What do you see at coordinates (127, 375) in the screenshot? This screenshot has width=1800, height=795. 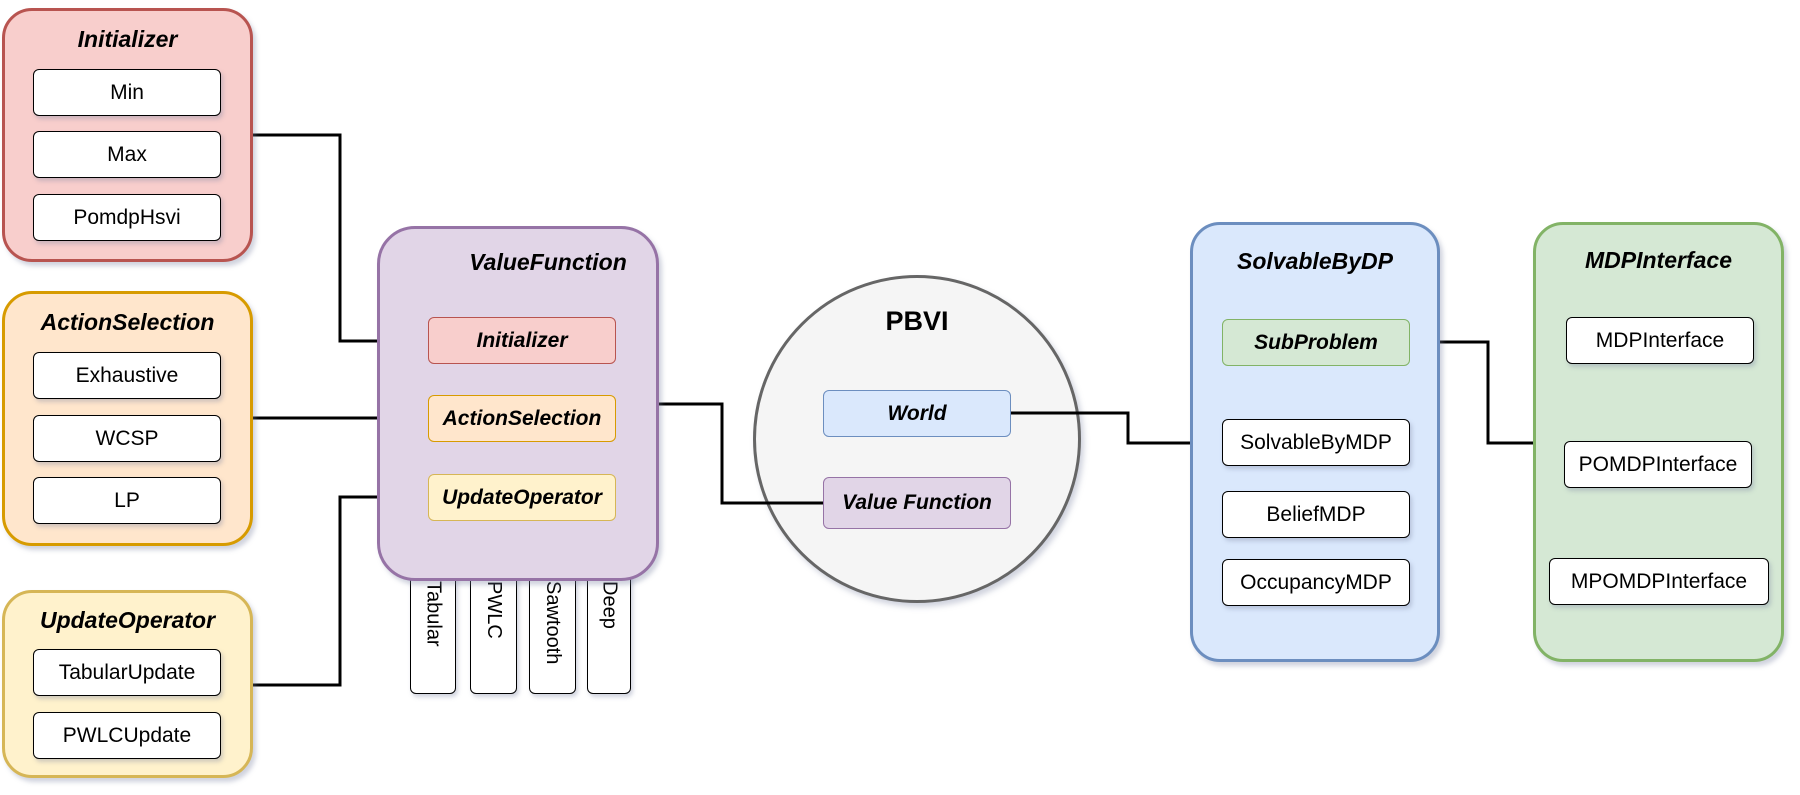 I see `action-selection-item-exhaustive: Exhaustive` at bounding box center [127, 375].